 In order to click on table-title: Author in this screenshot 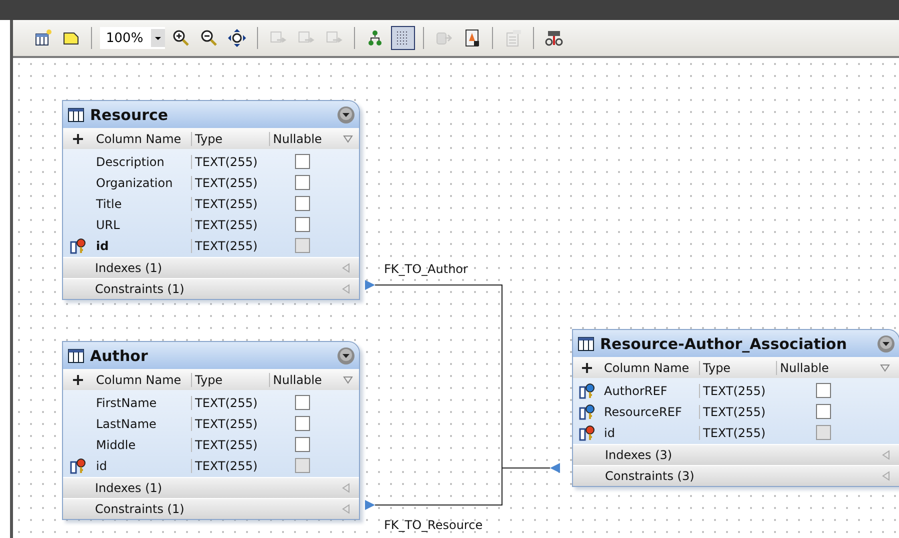, I will do `click(119, 355)`.